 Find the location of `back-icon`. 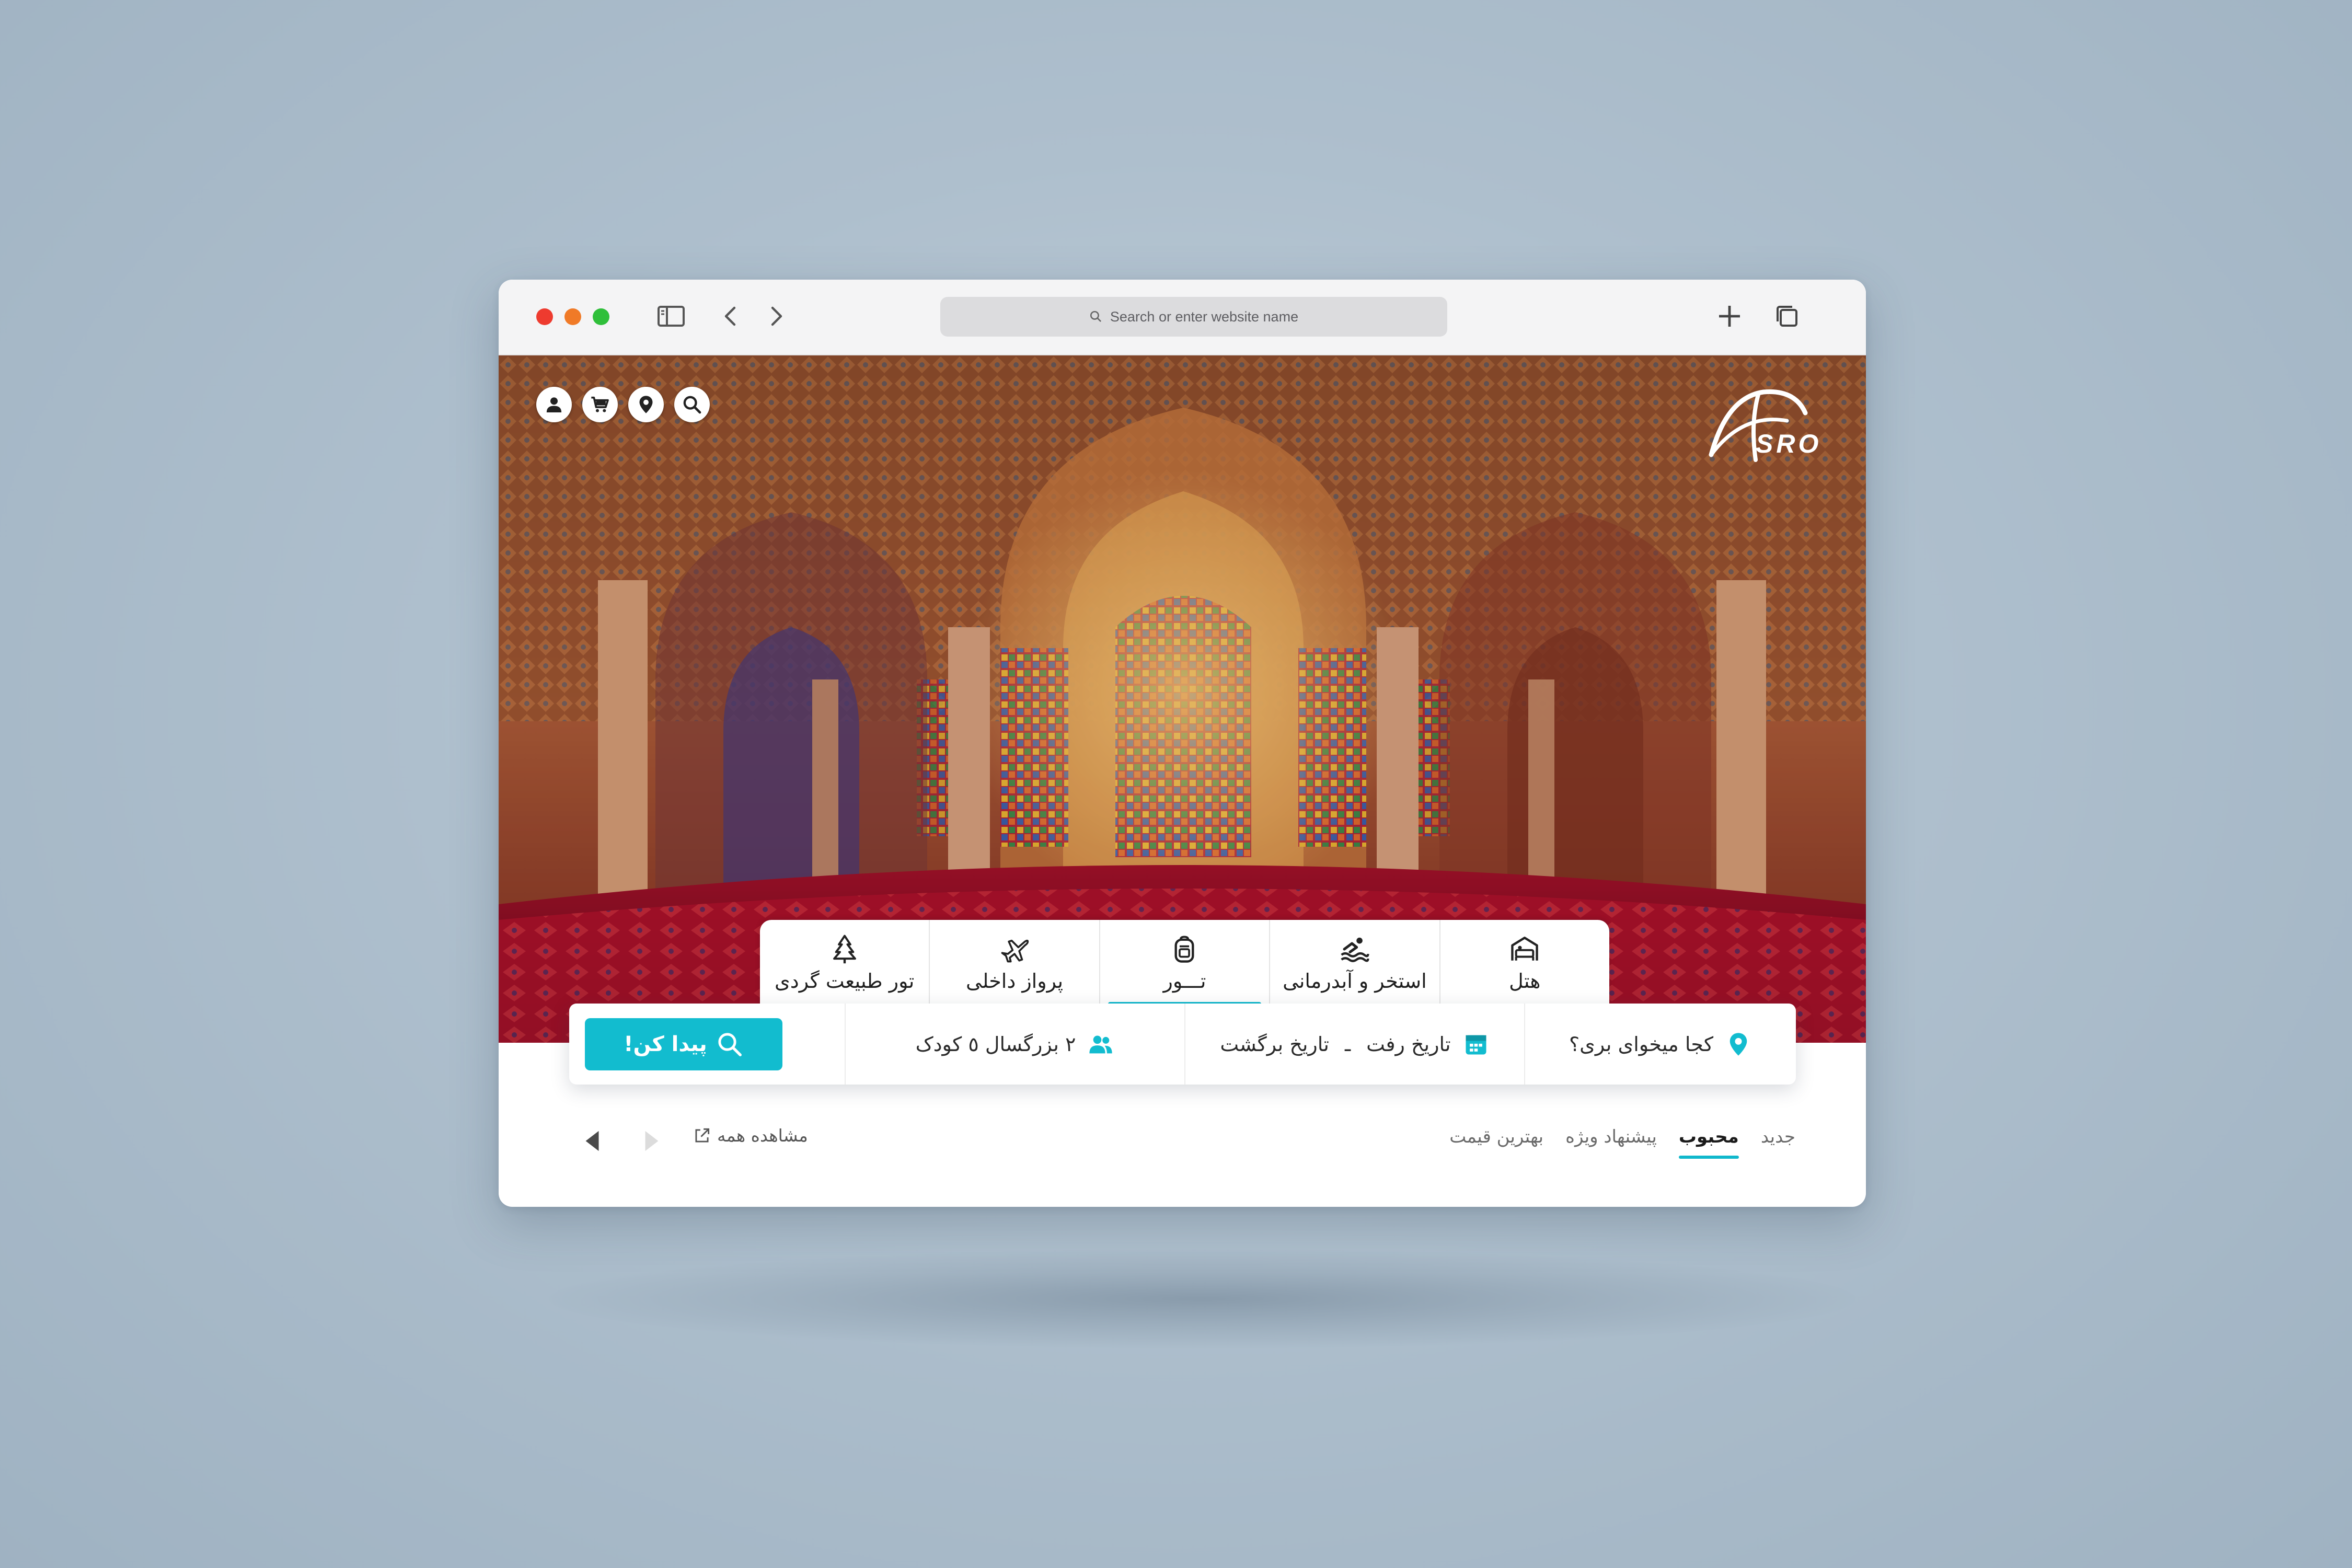

back-icon is located at coordinates (731, 316).